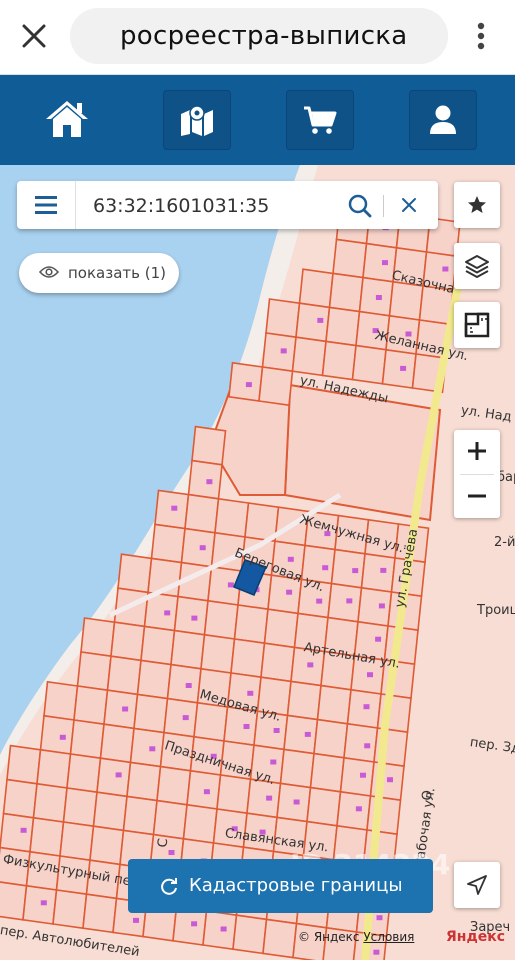 Image resolution: width=515 pixels, height=960 pixels. I want to click on cadastral-borders-button: Кадастровые границы, so click(280, 886).